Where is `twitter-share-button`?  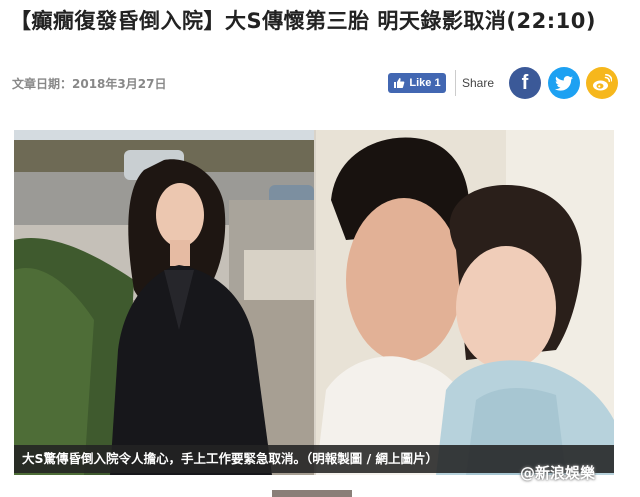 twitter-share-button is located at coordinates (564, 83).